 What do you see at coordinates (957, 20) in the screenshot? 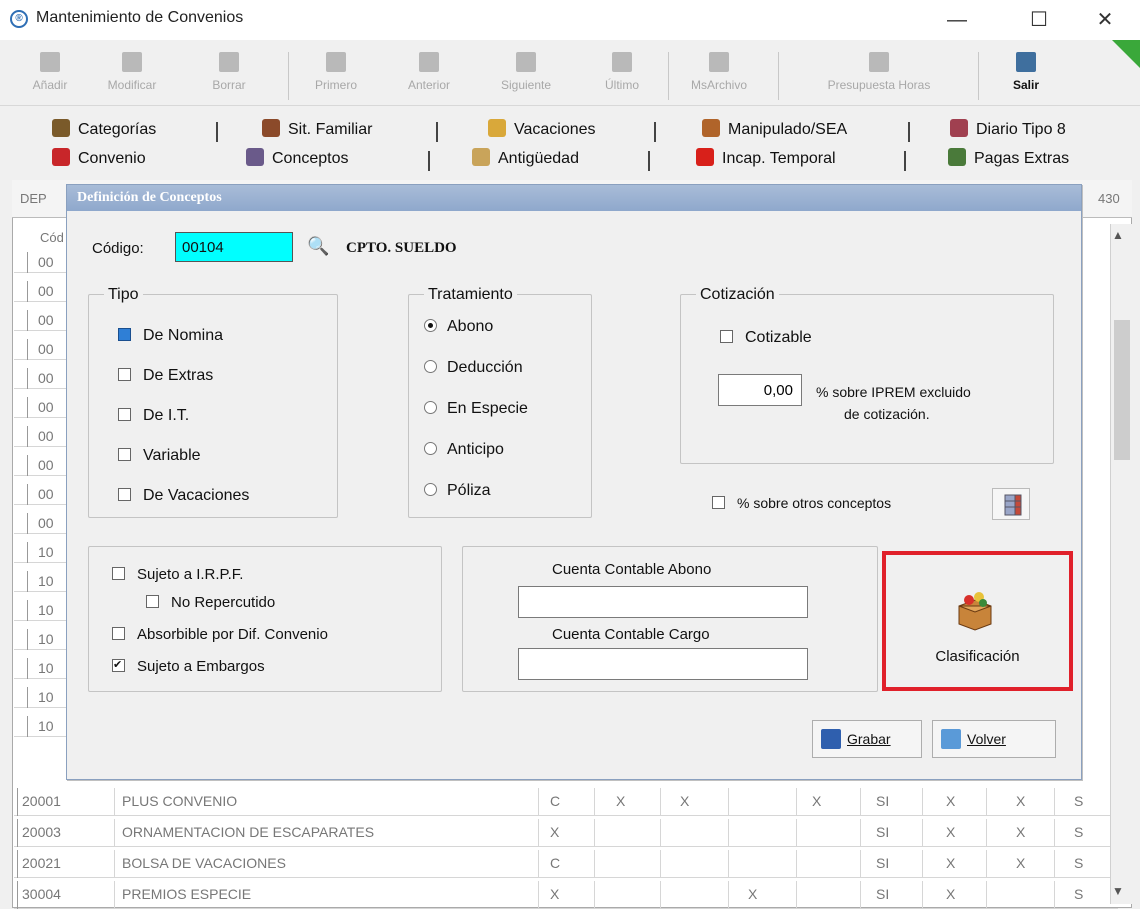
I see `minimize-button: —` at bounding box center [957, 20].